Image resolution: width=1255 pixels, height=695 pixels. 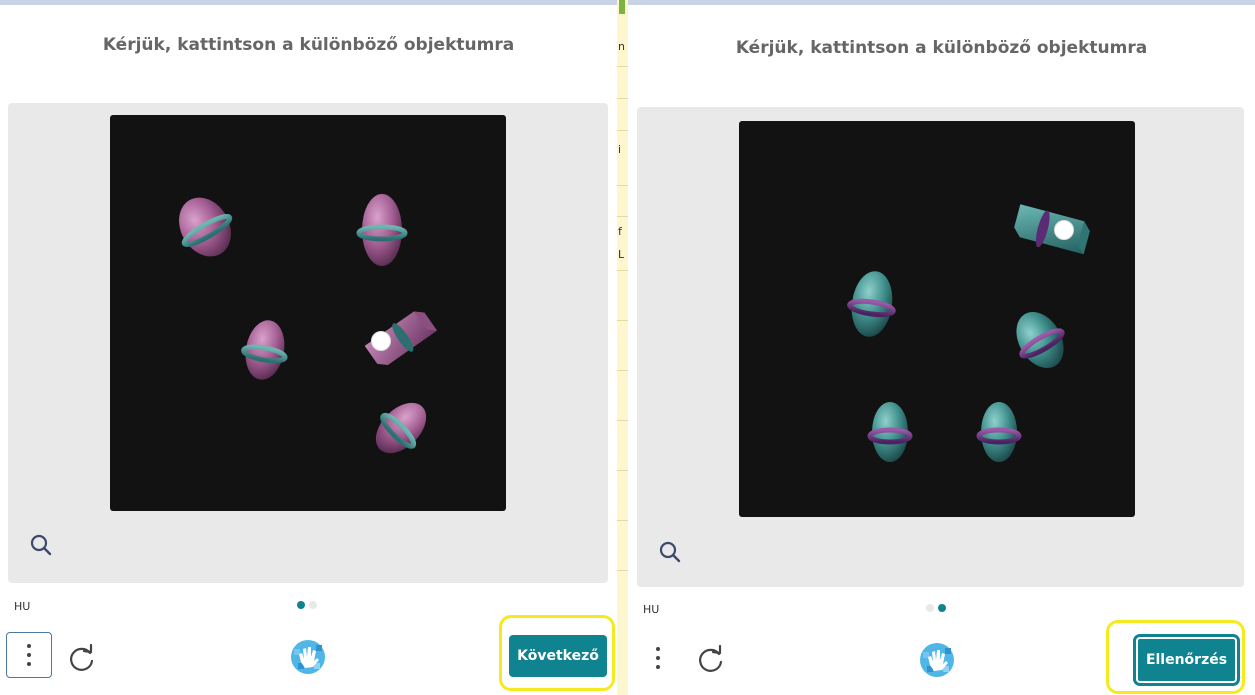 I want to click on strip-glyph: f, so click(x=620, y=231).